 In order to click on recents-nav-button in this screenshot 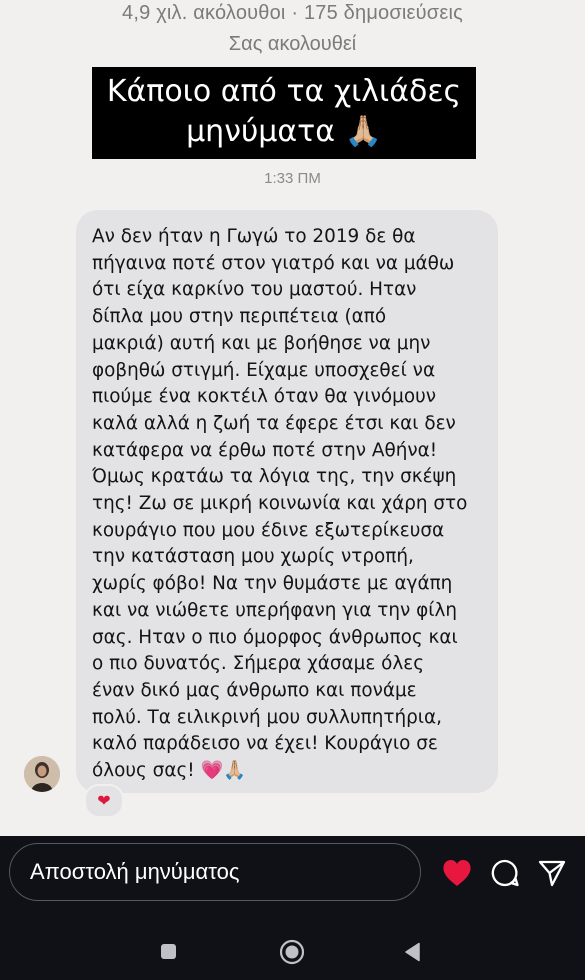, I will do `click(169, 952)`.